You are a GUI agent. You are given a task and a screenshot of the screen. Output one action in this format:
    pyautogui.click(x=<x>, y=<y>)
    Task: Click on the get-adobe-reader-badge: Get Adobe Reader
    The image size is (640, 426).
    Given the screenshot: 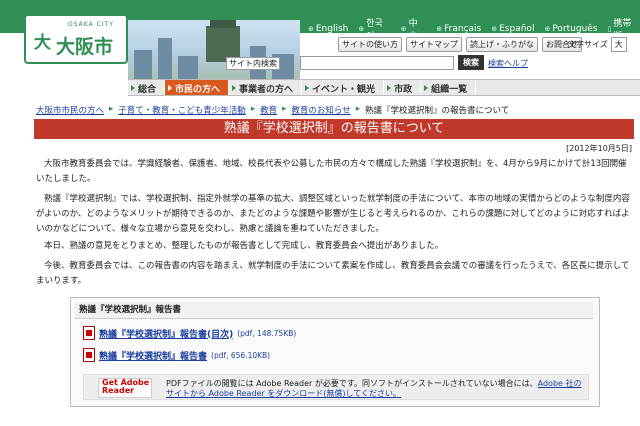 What is the action you would take?
    pyautogui.click(x=125, y=388)
    